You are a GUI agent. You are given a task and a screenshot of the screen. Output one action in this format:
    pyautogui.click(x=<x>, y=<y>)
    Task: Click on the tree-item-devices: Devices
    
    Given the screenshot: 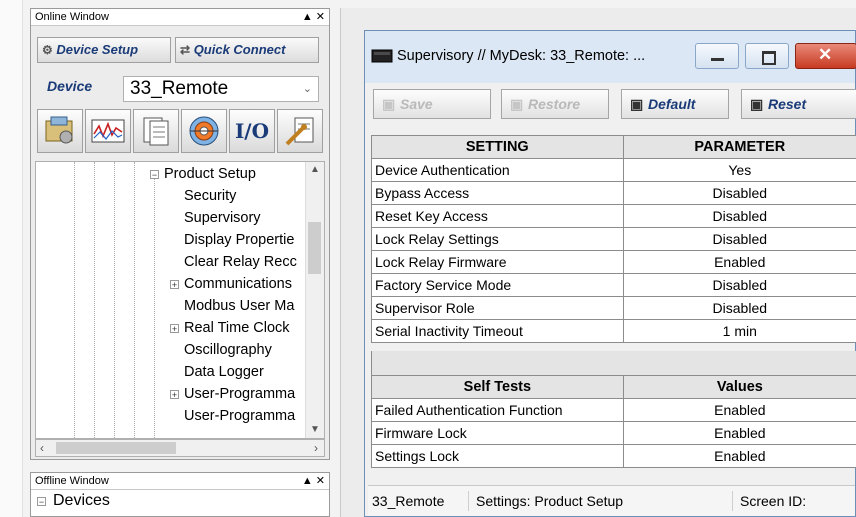 What is the action you would take?
    pyautogui.click(x=81, y=501)
    